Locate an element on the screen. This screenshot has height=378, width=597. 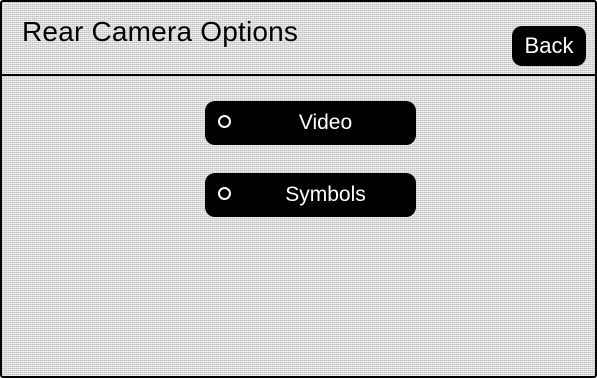
symbols-option-label: Symbols is located at coordinates (325, 194).